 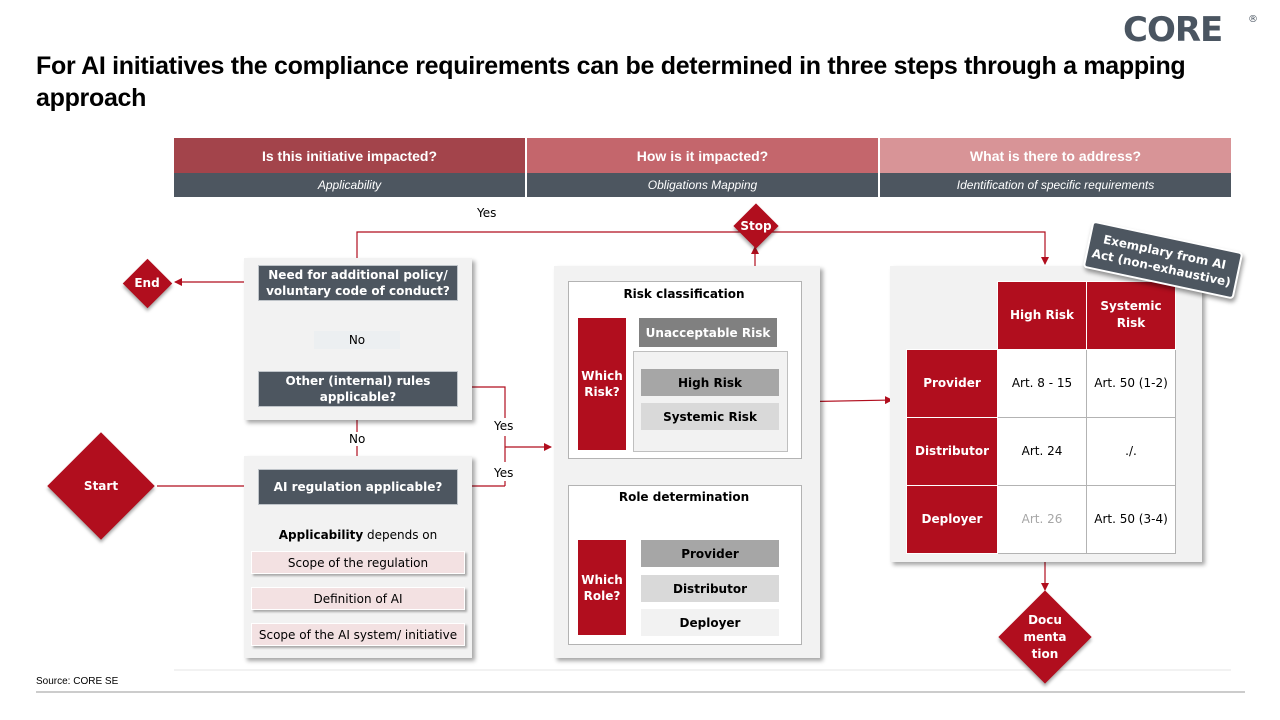 What do you see at coordinates (710, 401) in the screenshot?
I see `high-systemic-group` at bounding box center [710, 401].